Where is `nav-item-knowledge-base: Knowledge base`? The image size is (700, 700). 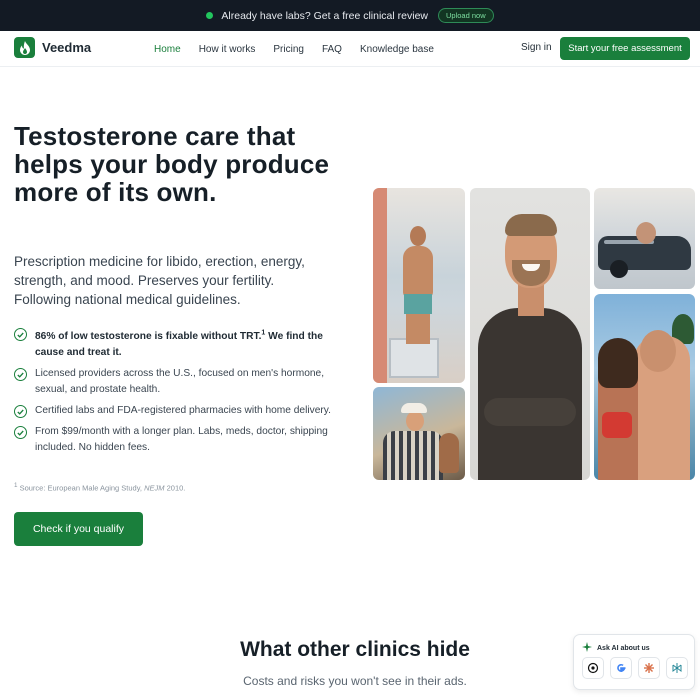
nav-item-knowledge-base: Knowledge base is located at coordinates (397, 49).